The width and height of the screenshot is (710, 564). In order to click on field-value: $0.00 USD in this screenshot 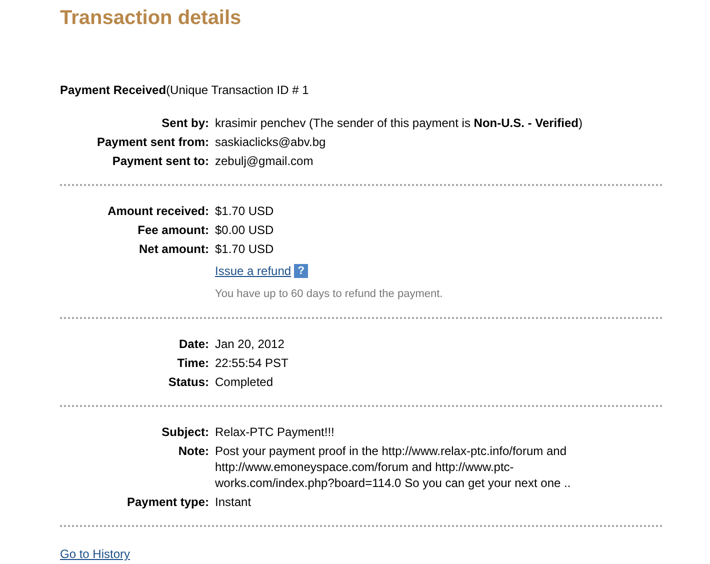, I will do `click(244, 230)`.